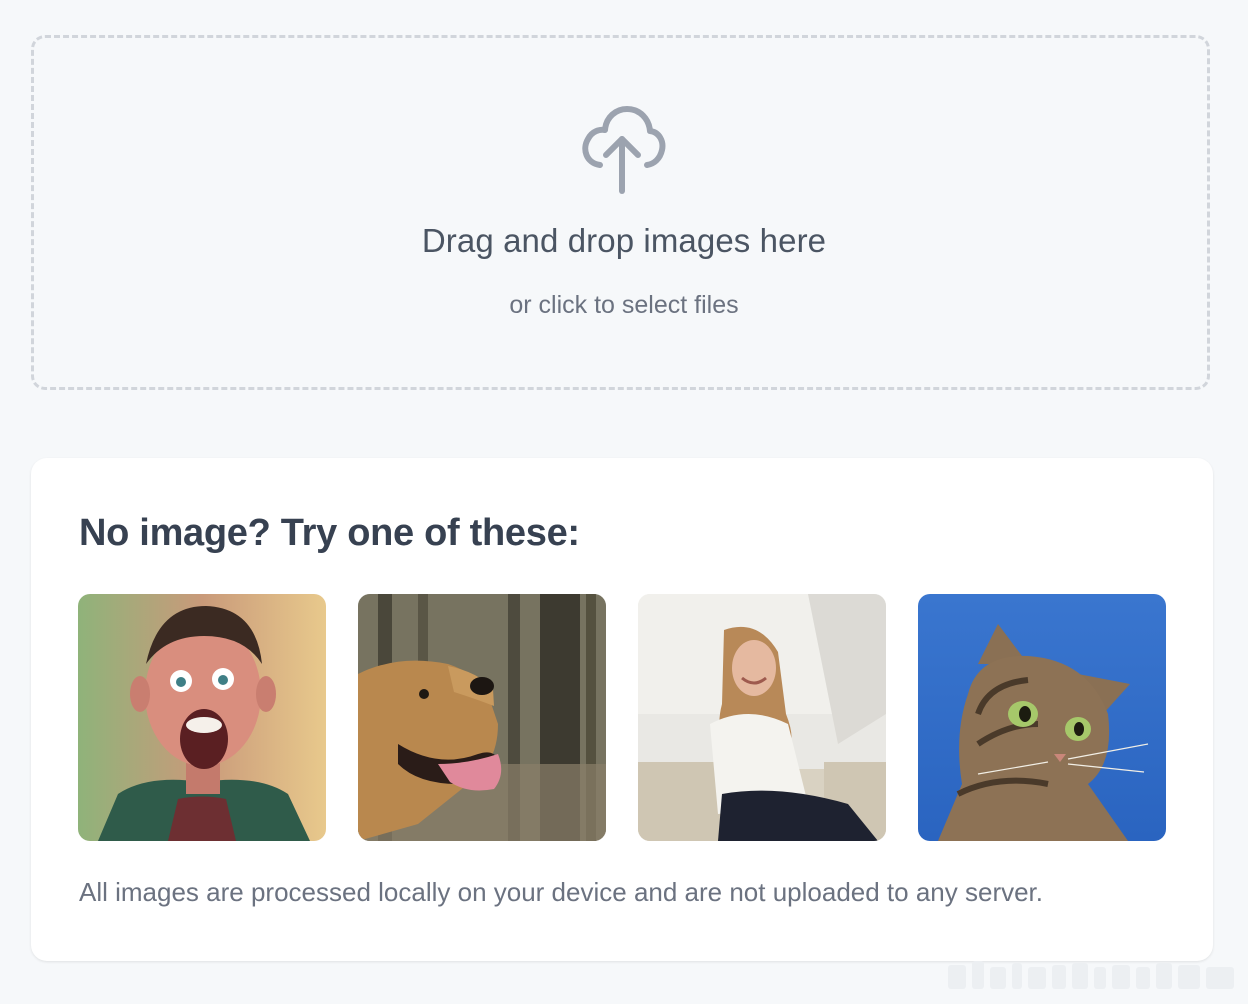  What do you see at coordinates (624, 240) in the screenshot?
I see `dropzone-title: Drag and drop images here` at bounding box center [624, 240].